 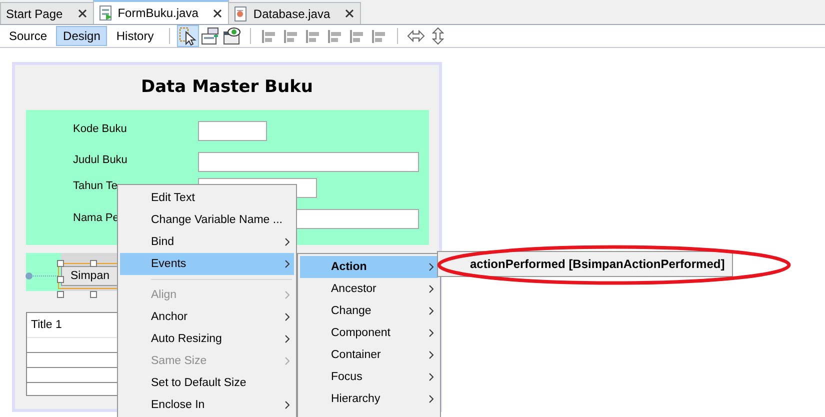 I want to click on menu-item: Enclose In, so click(x=207, y=405).